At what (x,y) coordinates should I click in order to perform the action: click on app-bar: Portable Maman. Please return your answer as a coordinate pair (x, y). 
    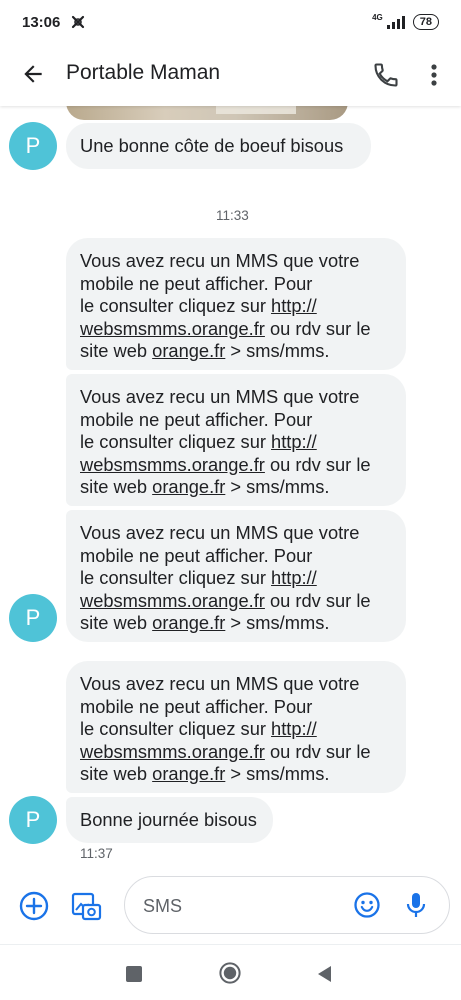
    Looking at the image, I should click on (230, 75).